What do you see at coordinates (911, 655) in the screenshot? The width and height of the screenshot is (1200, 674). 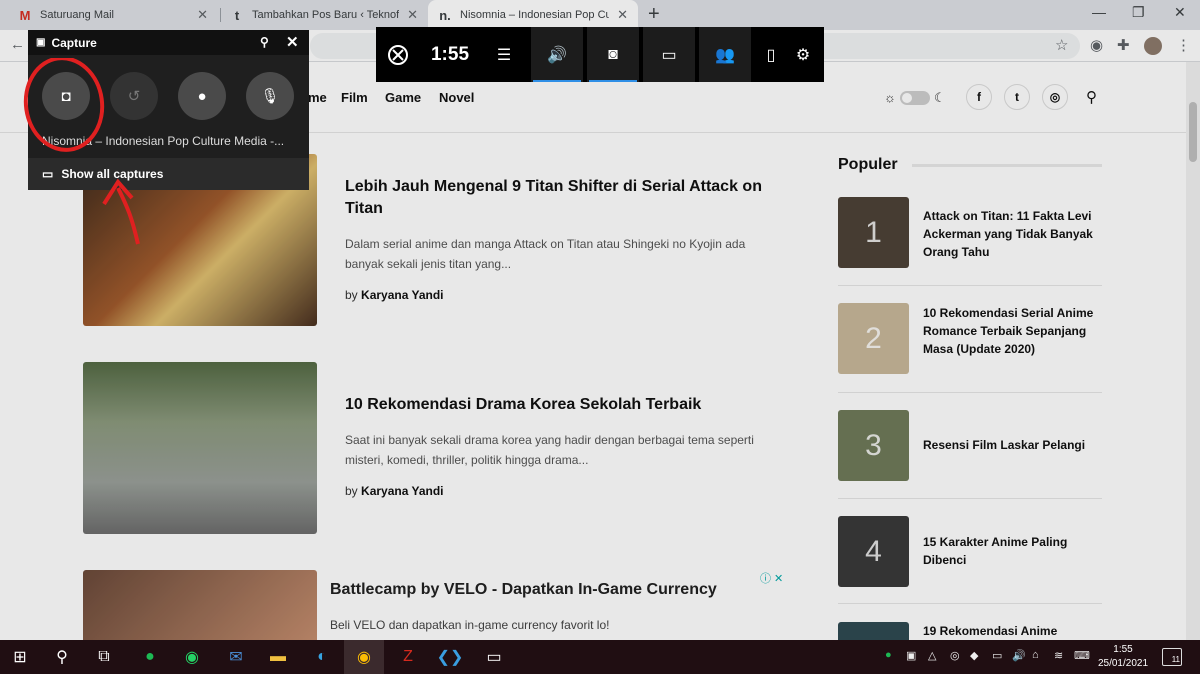 I see `tray-app-icon: ▣` at bounding box center [911, 655].